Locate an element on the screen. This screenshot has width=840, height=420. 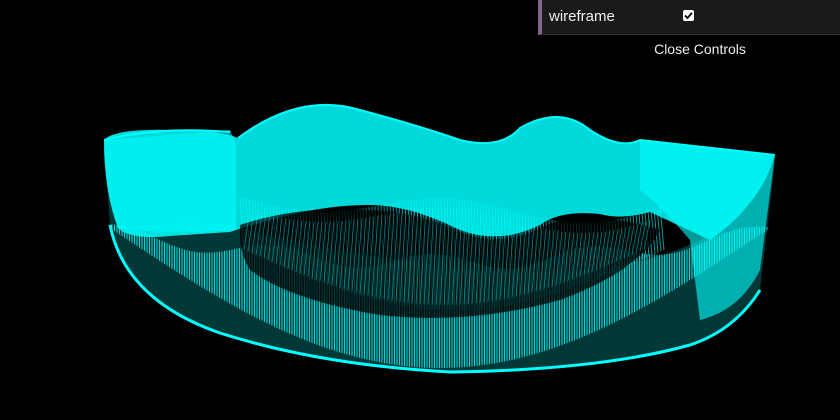
mesh-left-block is located at coordinates (170, 181).